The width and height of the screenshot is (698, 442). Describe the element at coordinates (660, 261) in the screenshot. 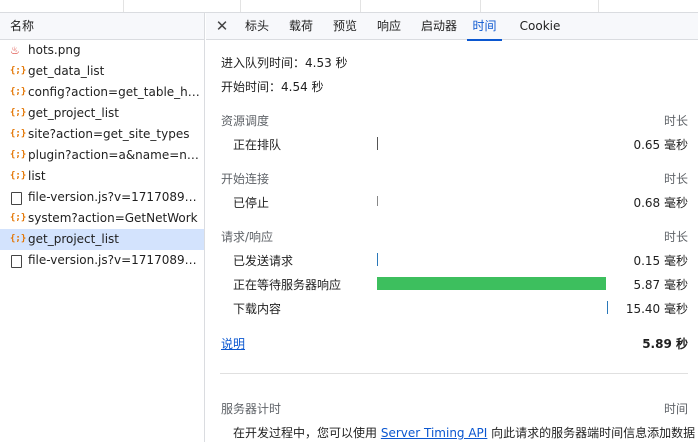

I see `timing-row-value: 0.15 毫秒` at that location.